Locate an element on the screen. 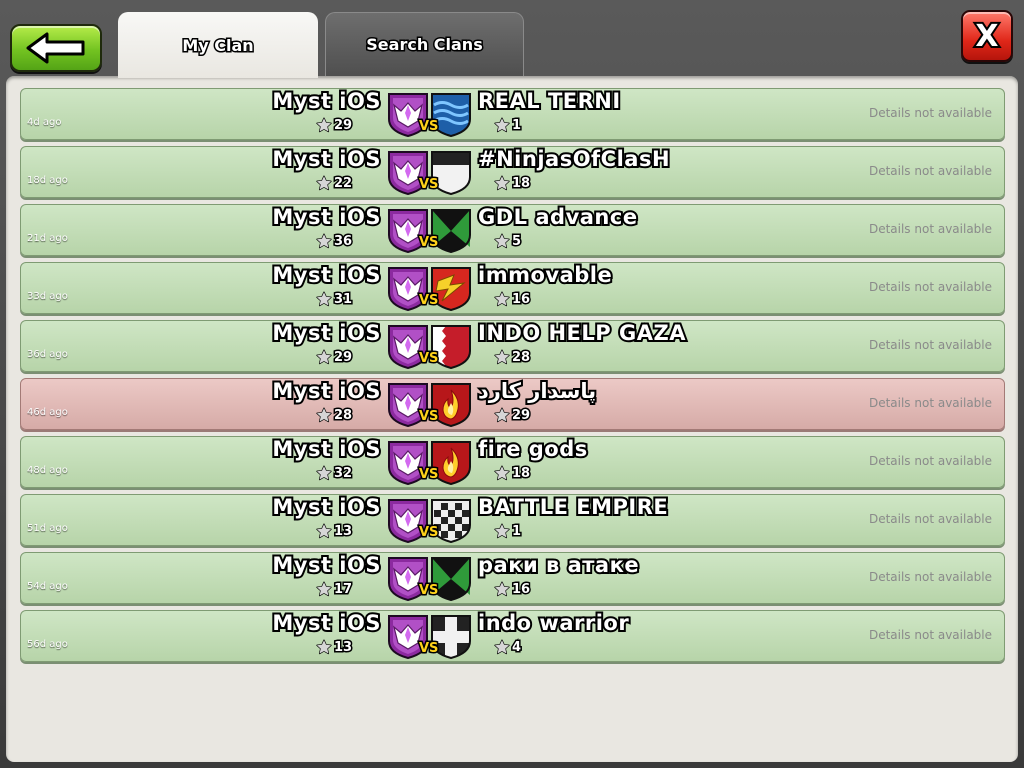 The height and width of the screenshot is (768, 1024). enemy-clan-name: fire gods is located at coordinates (532, 449).